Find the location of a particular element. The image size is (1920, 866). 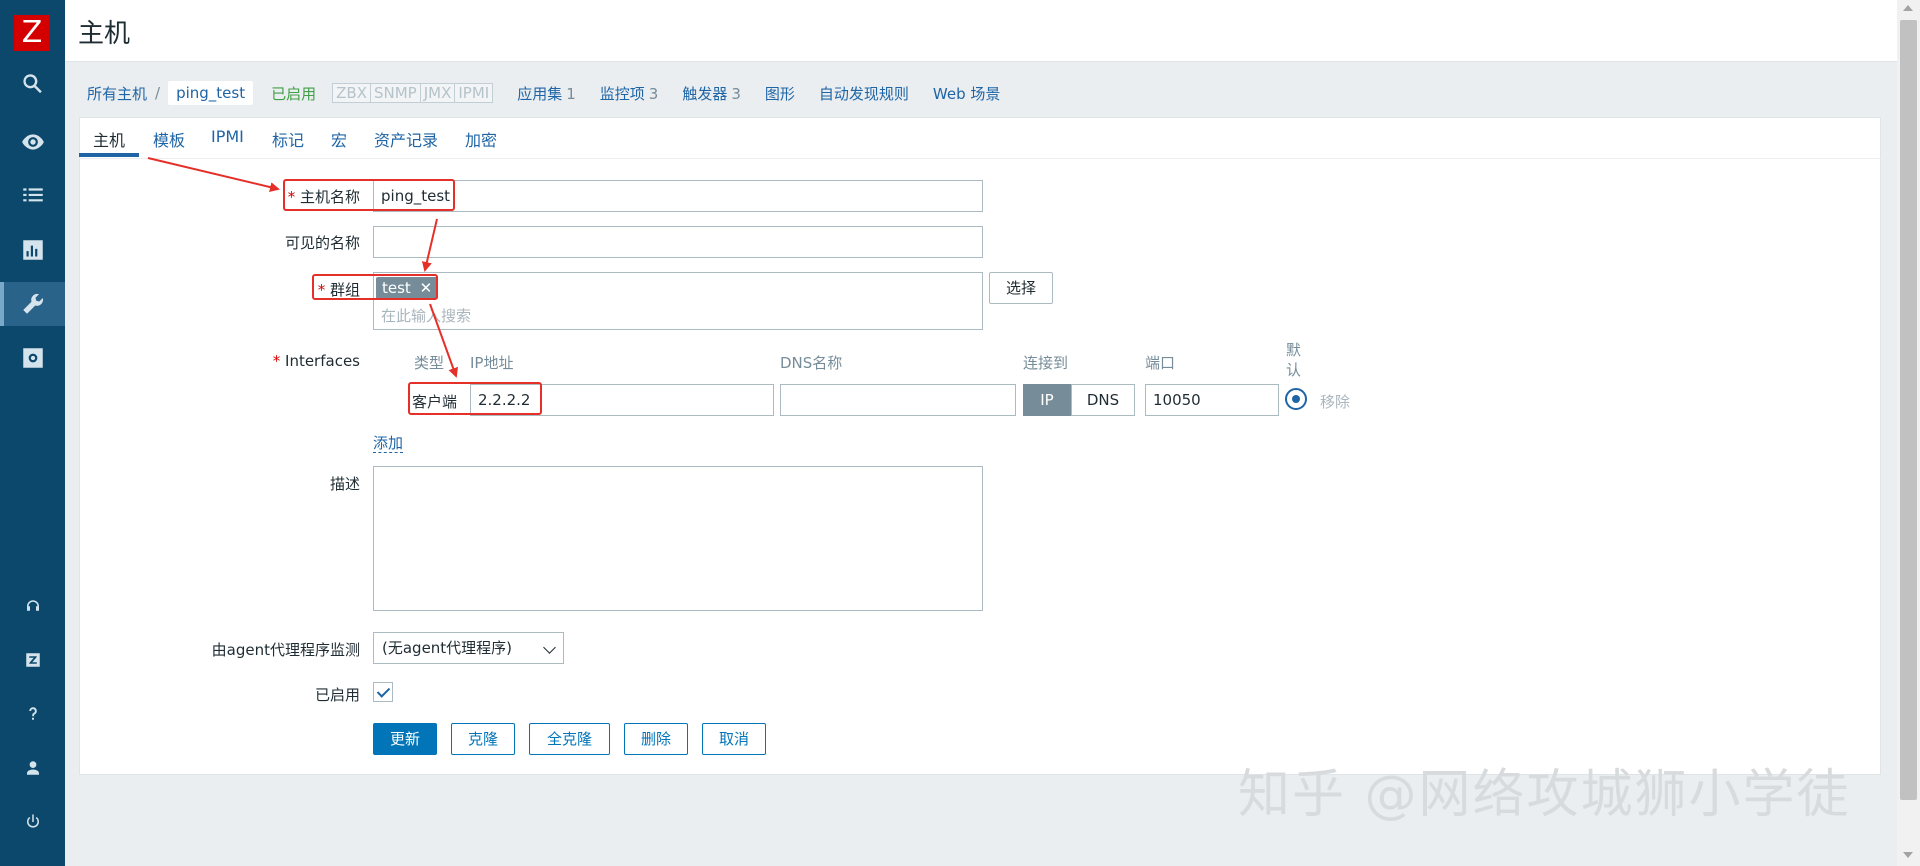

badge-jmx: JMX is located at coordinates (438, 93).